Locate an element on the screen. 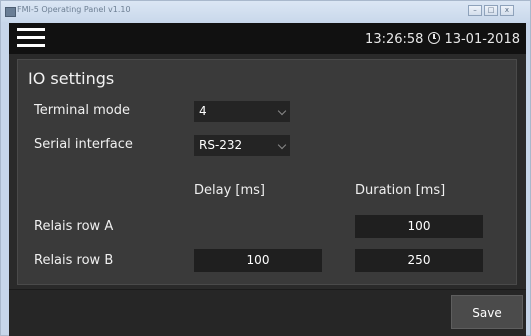 The width and height of the screenshot is (531, 336). serial-interface-select: RS-232 is located at coordinates (242, 145).